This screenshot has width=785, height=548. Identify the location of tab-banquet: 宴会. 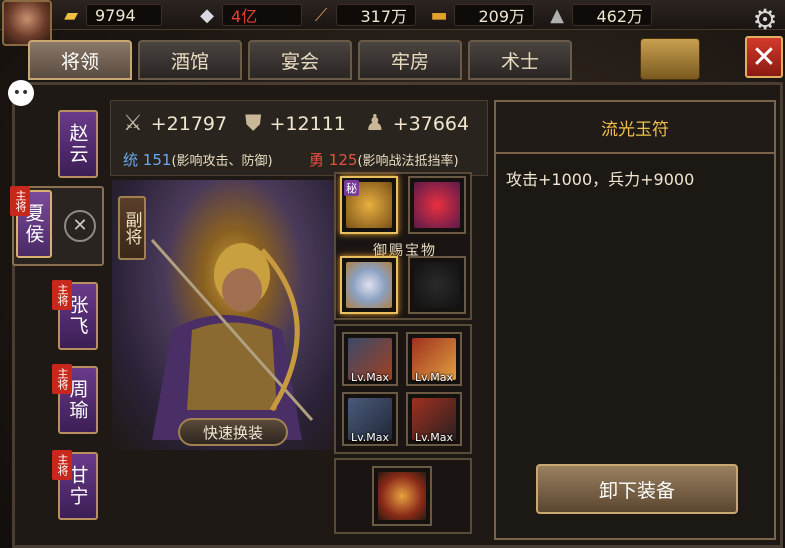
(300, 60).